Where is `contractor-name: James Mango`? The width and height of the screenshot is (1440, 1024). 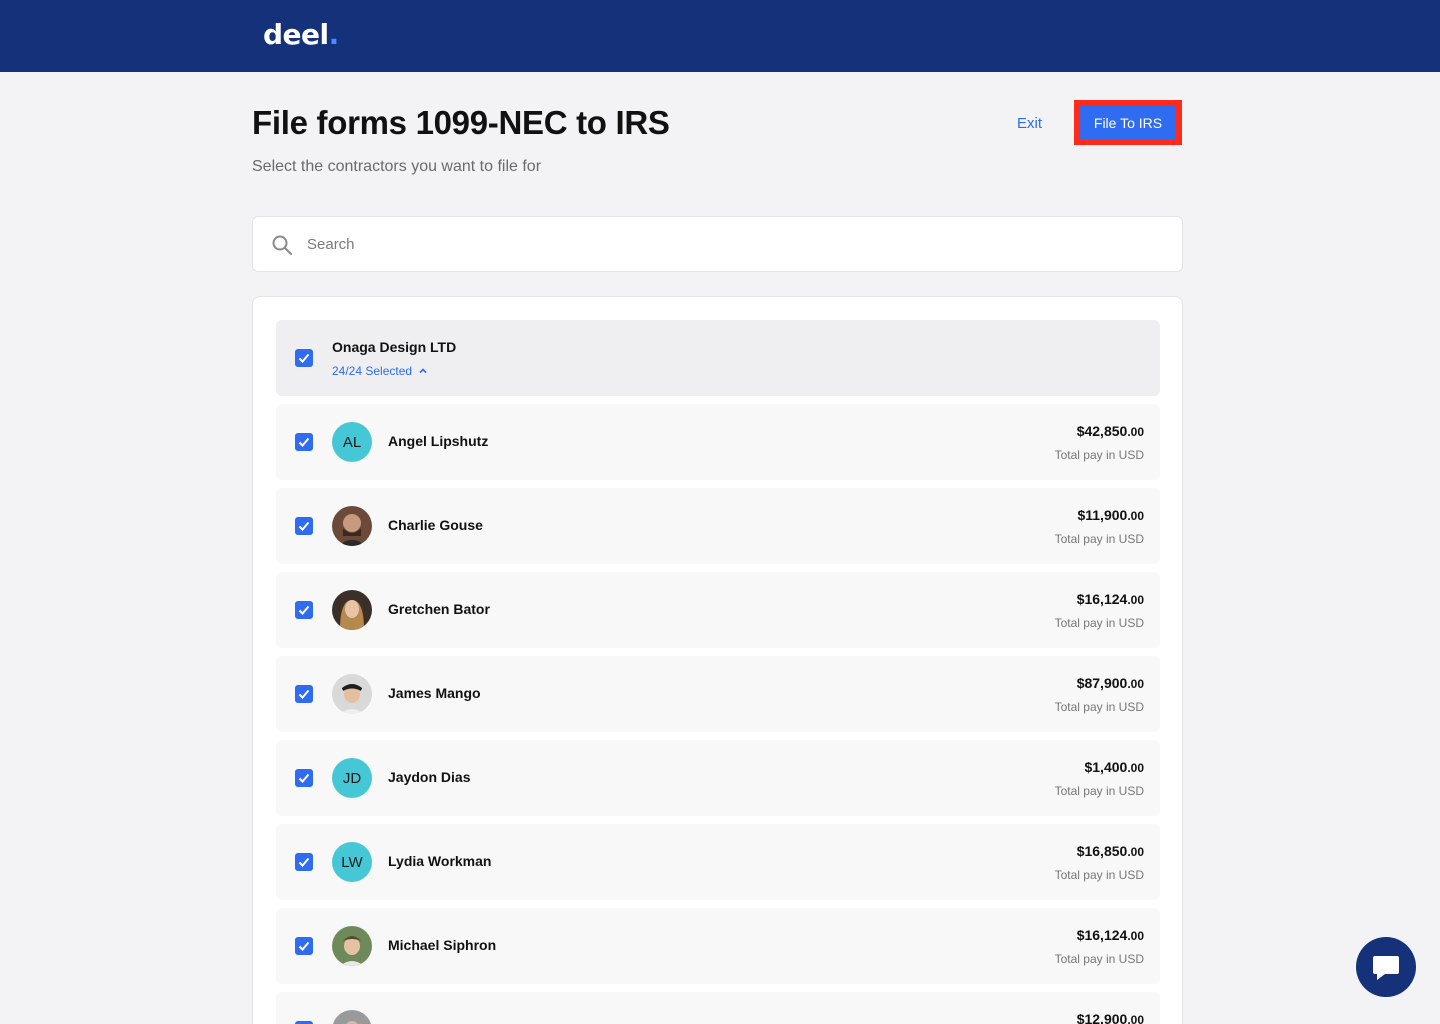
contractor-name: James Mango is located at coordinates (434, 693).